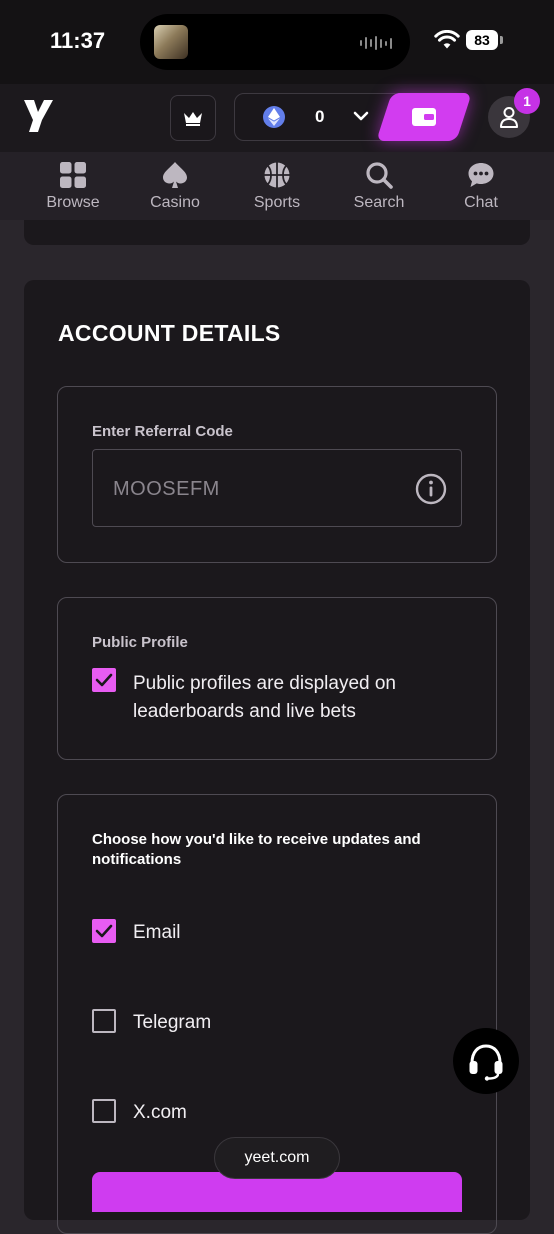 This screenshot has width=554, height=1234. What do you see at coordinates (38, 116) in the screenshot?
I see `yeet-logo-icon` at bounding box center [38, 116].